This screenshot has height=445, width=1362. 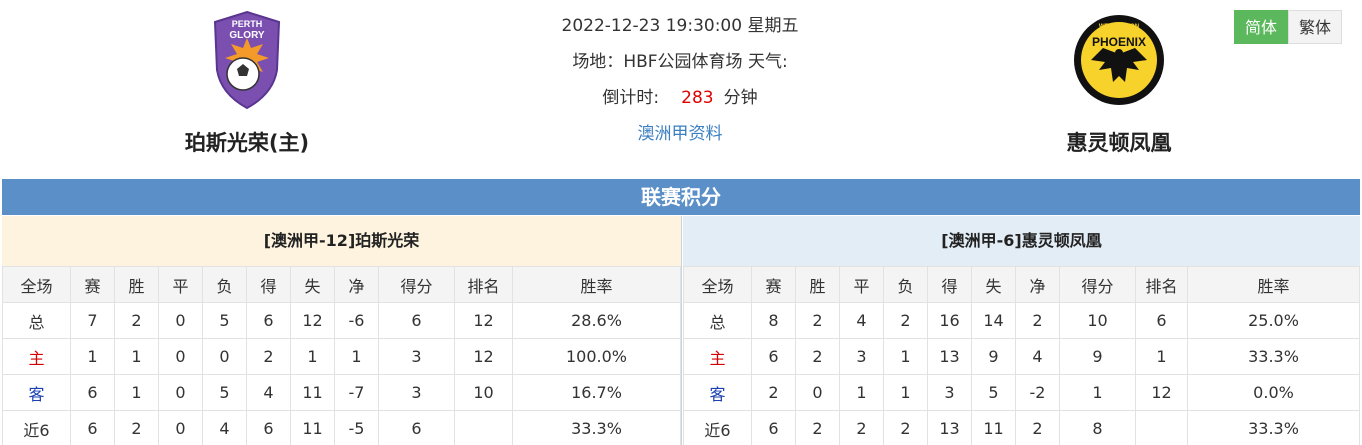 What do you see at coordinates (1021, 241) in the screenshot?
I see `away-standings-title: [澳洲甲-6]惠灵顿凤凰` at bounding box center [1021, 241].